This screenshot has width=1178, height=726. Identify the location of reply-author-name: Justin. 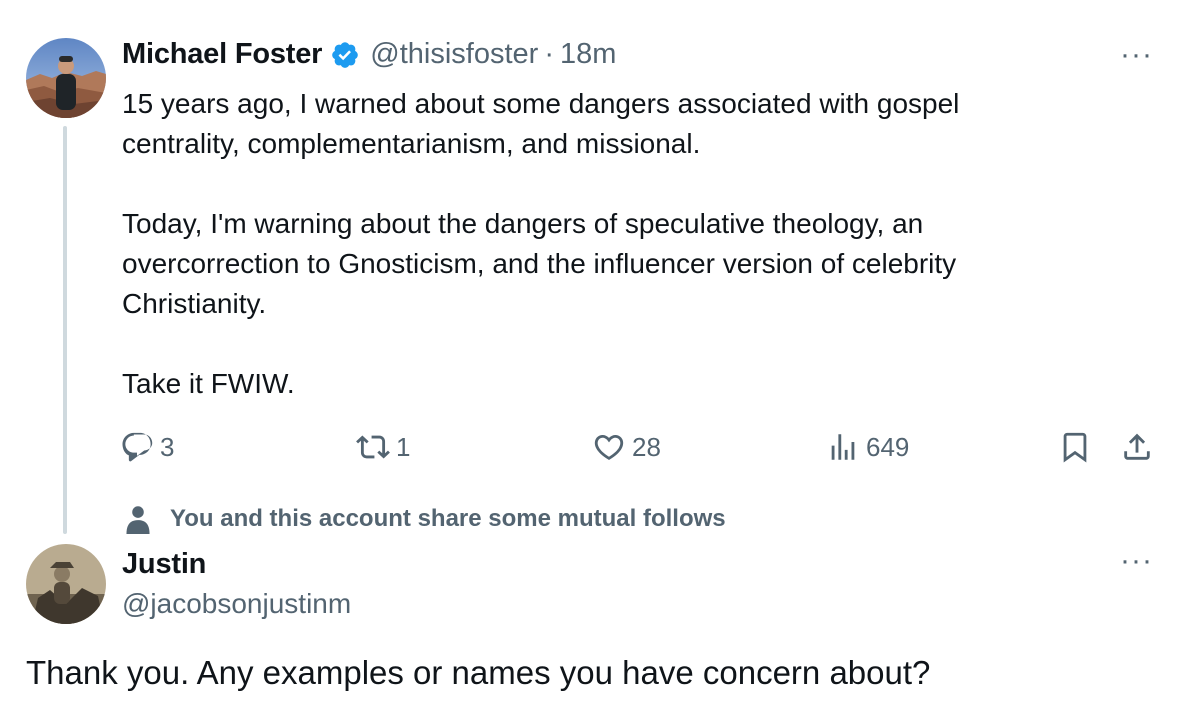
(164, 564).